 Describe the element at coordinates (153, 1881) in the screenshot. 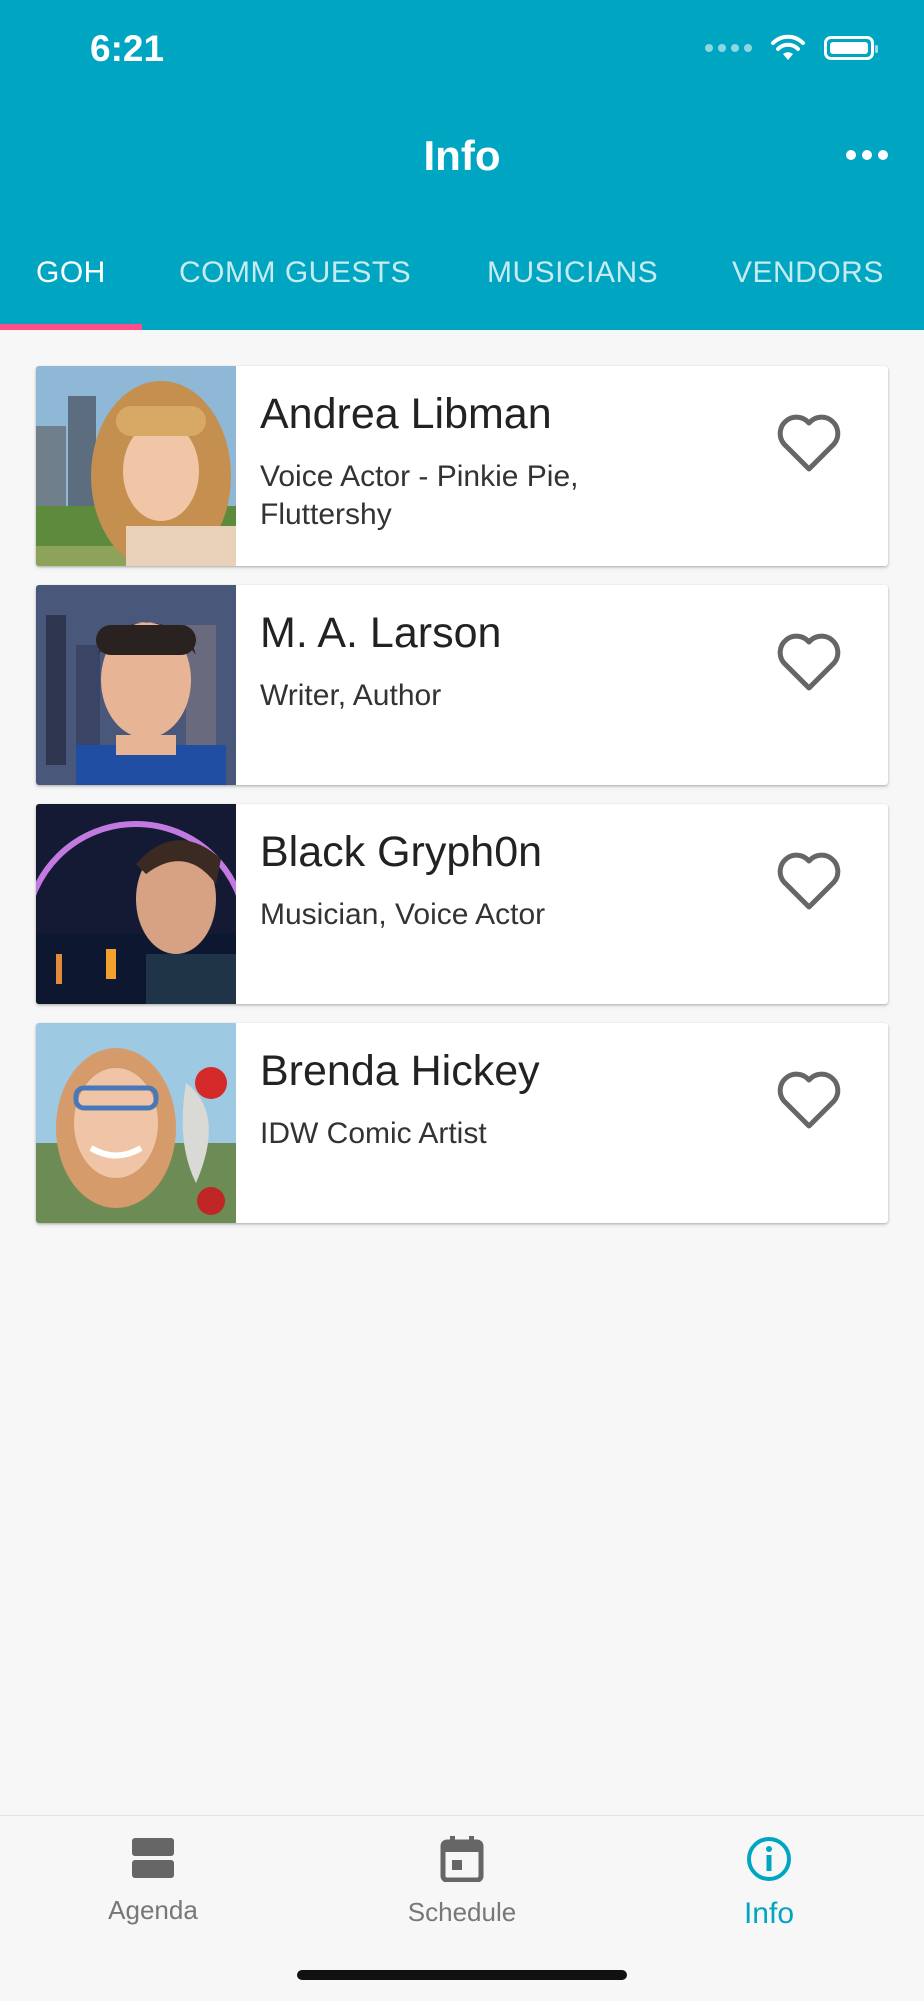

I see `nav-item-agenda: Agenda` at that location.